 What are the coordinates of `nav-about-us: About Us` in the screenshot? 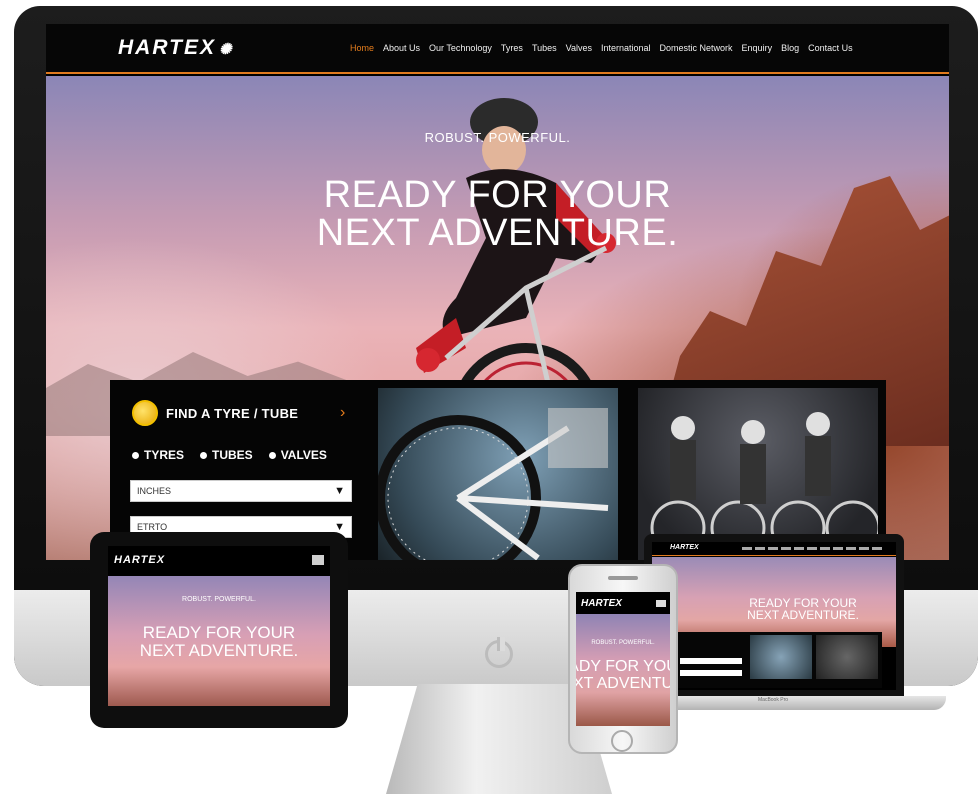 It's located at (401, 48).